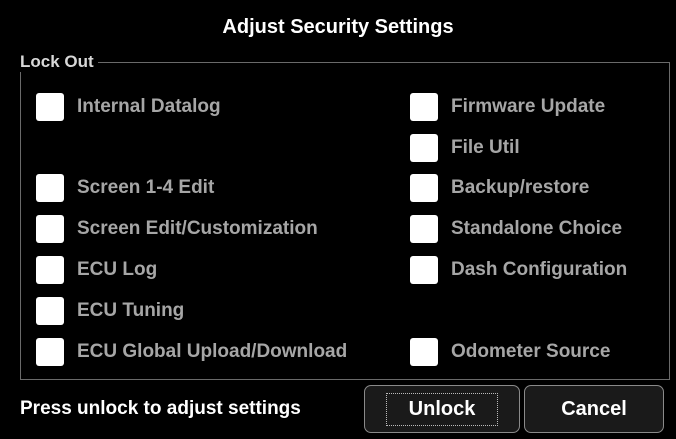  I want to click on checkbox-ecu-tuning, so click(50, 311).